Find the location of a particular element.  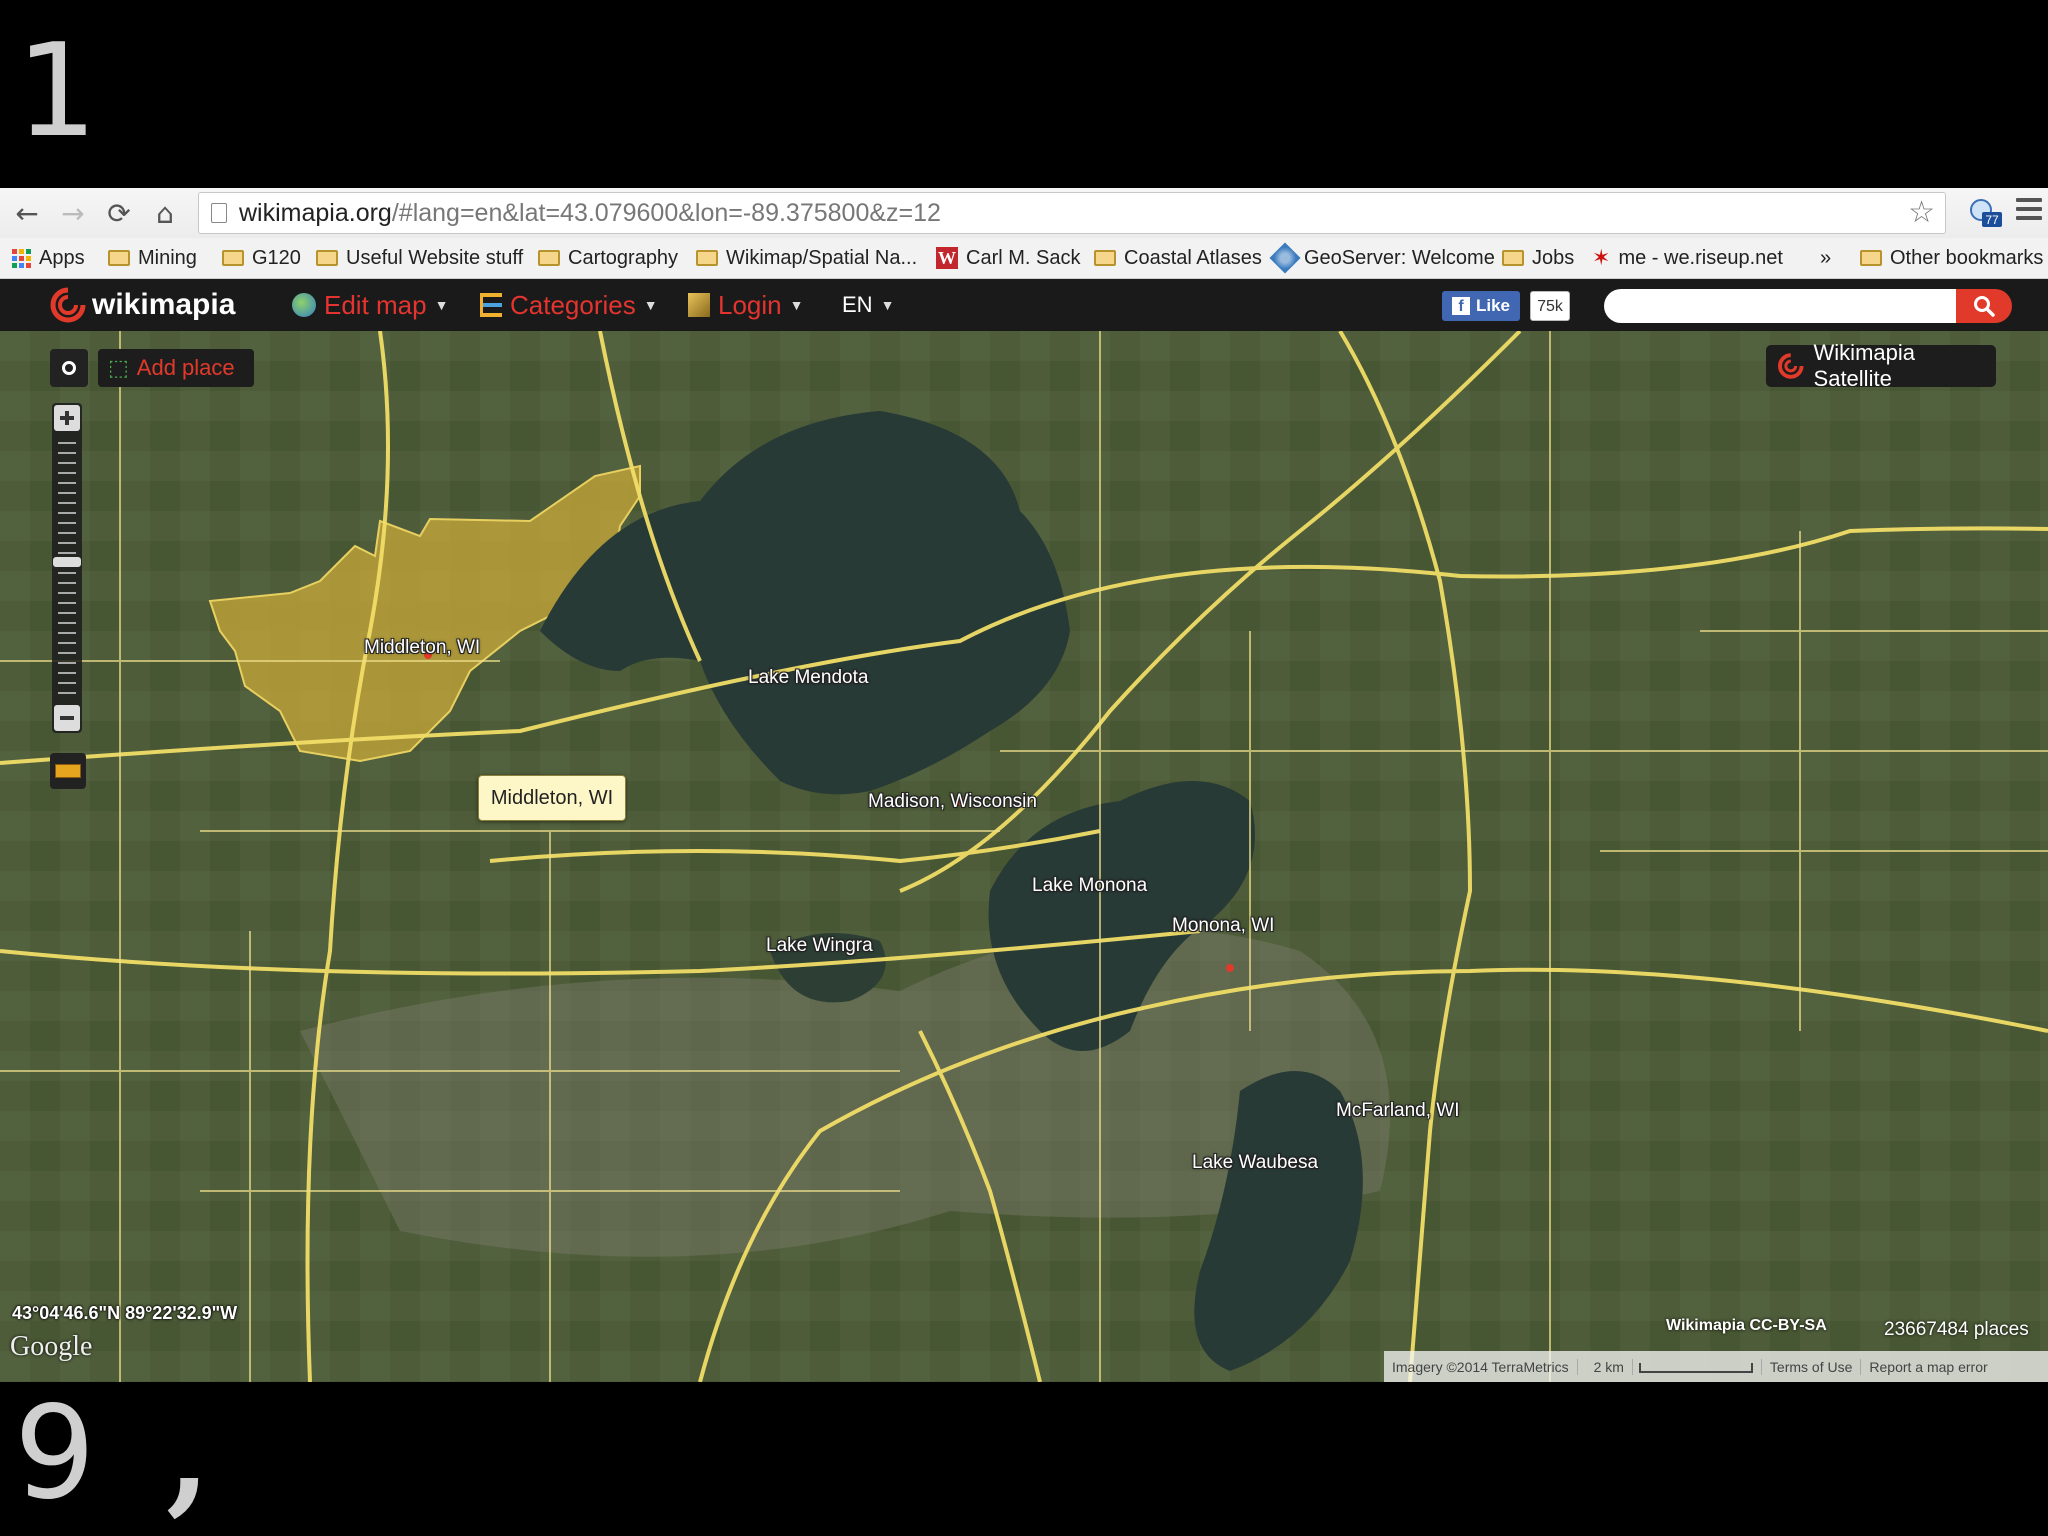

search-button is located at coordinates (1984, 306).